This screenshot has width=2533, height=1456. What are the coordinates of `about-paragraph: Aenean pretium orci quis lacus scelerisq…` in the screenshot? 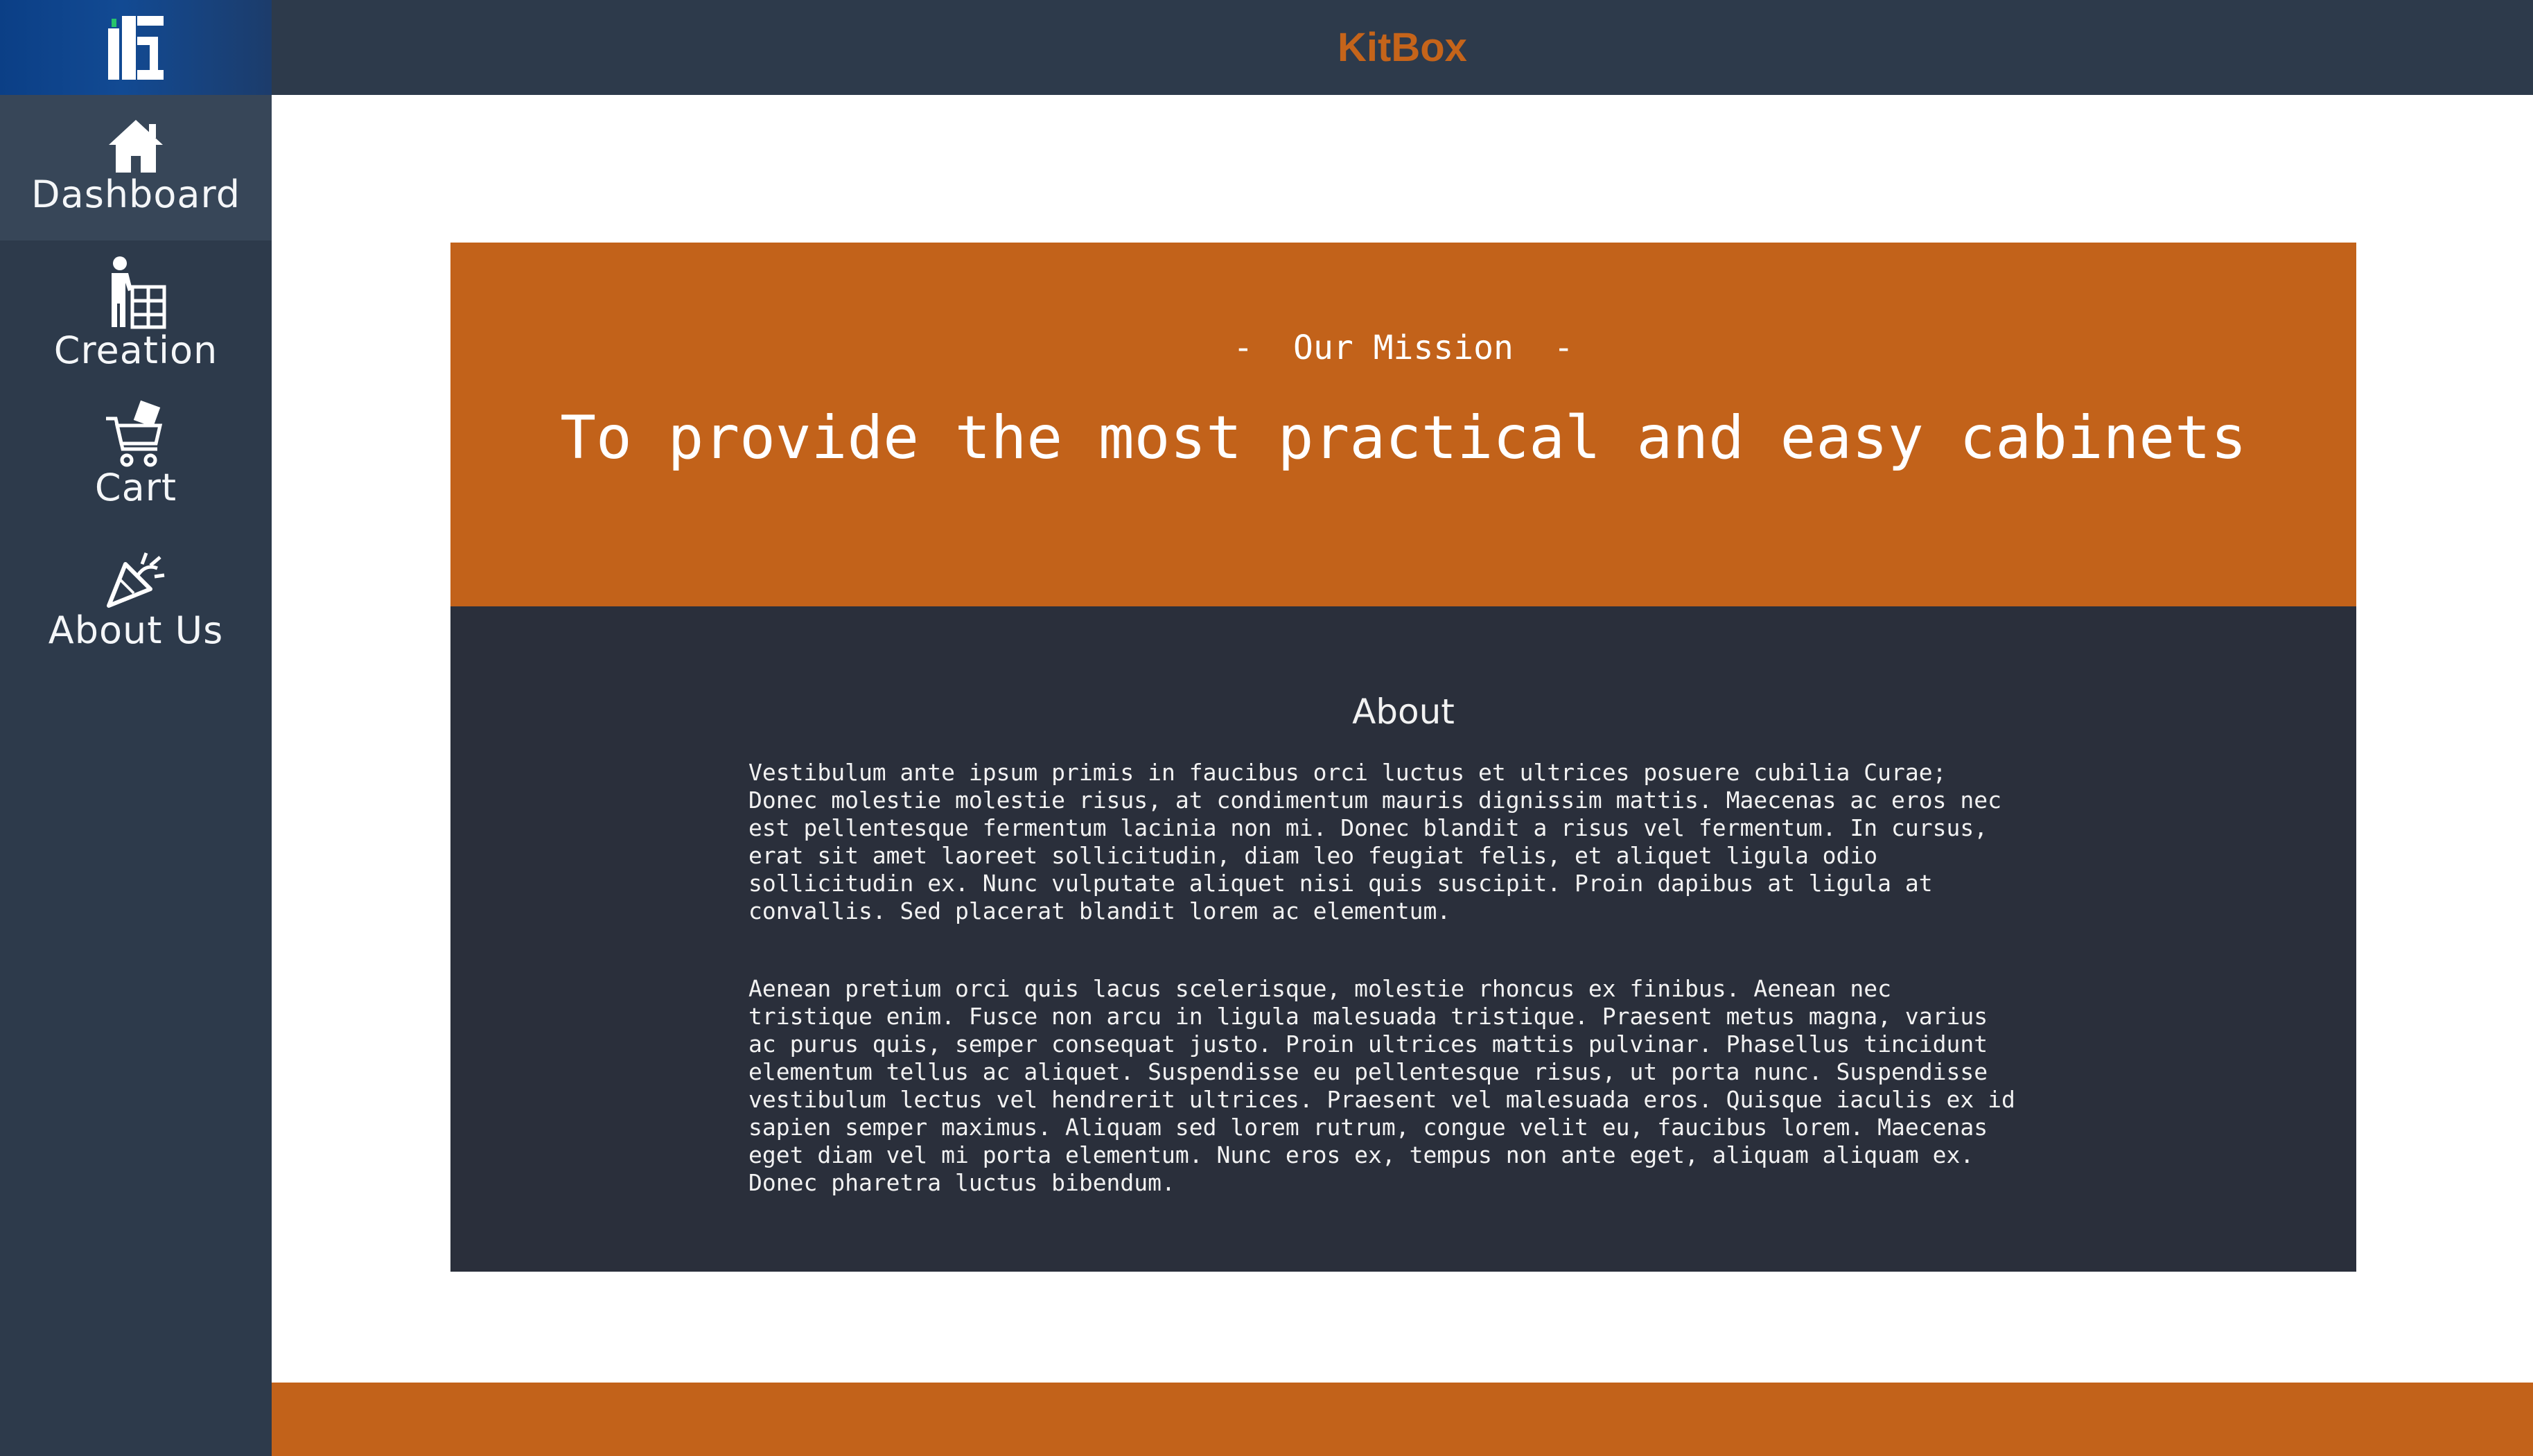 It's located at (1381, 1086).